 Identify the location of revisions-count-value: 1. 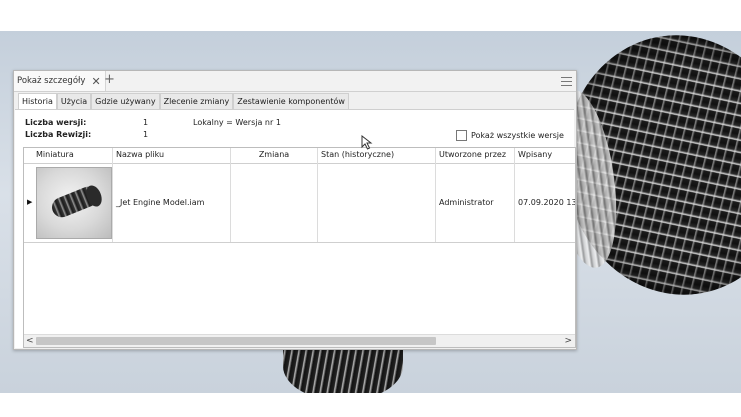
(146, 134).